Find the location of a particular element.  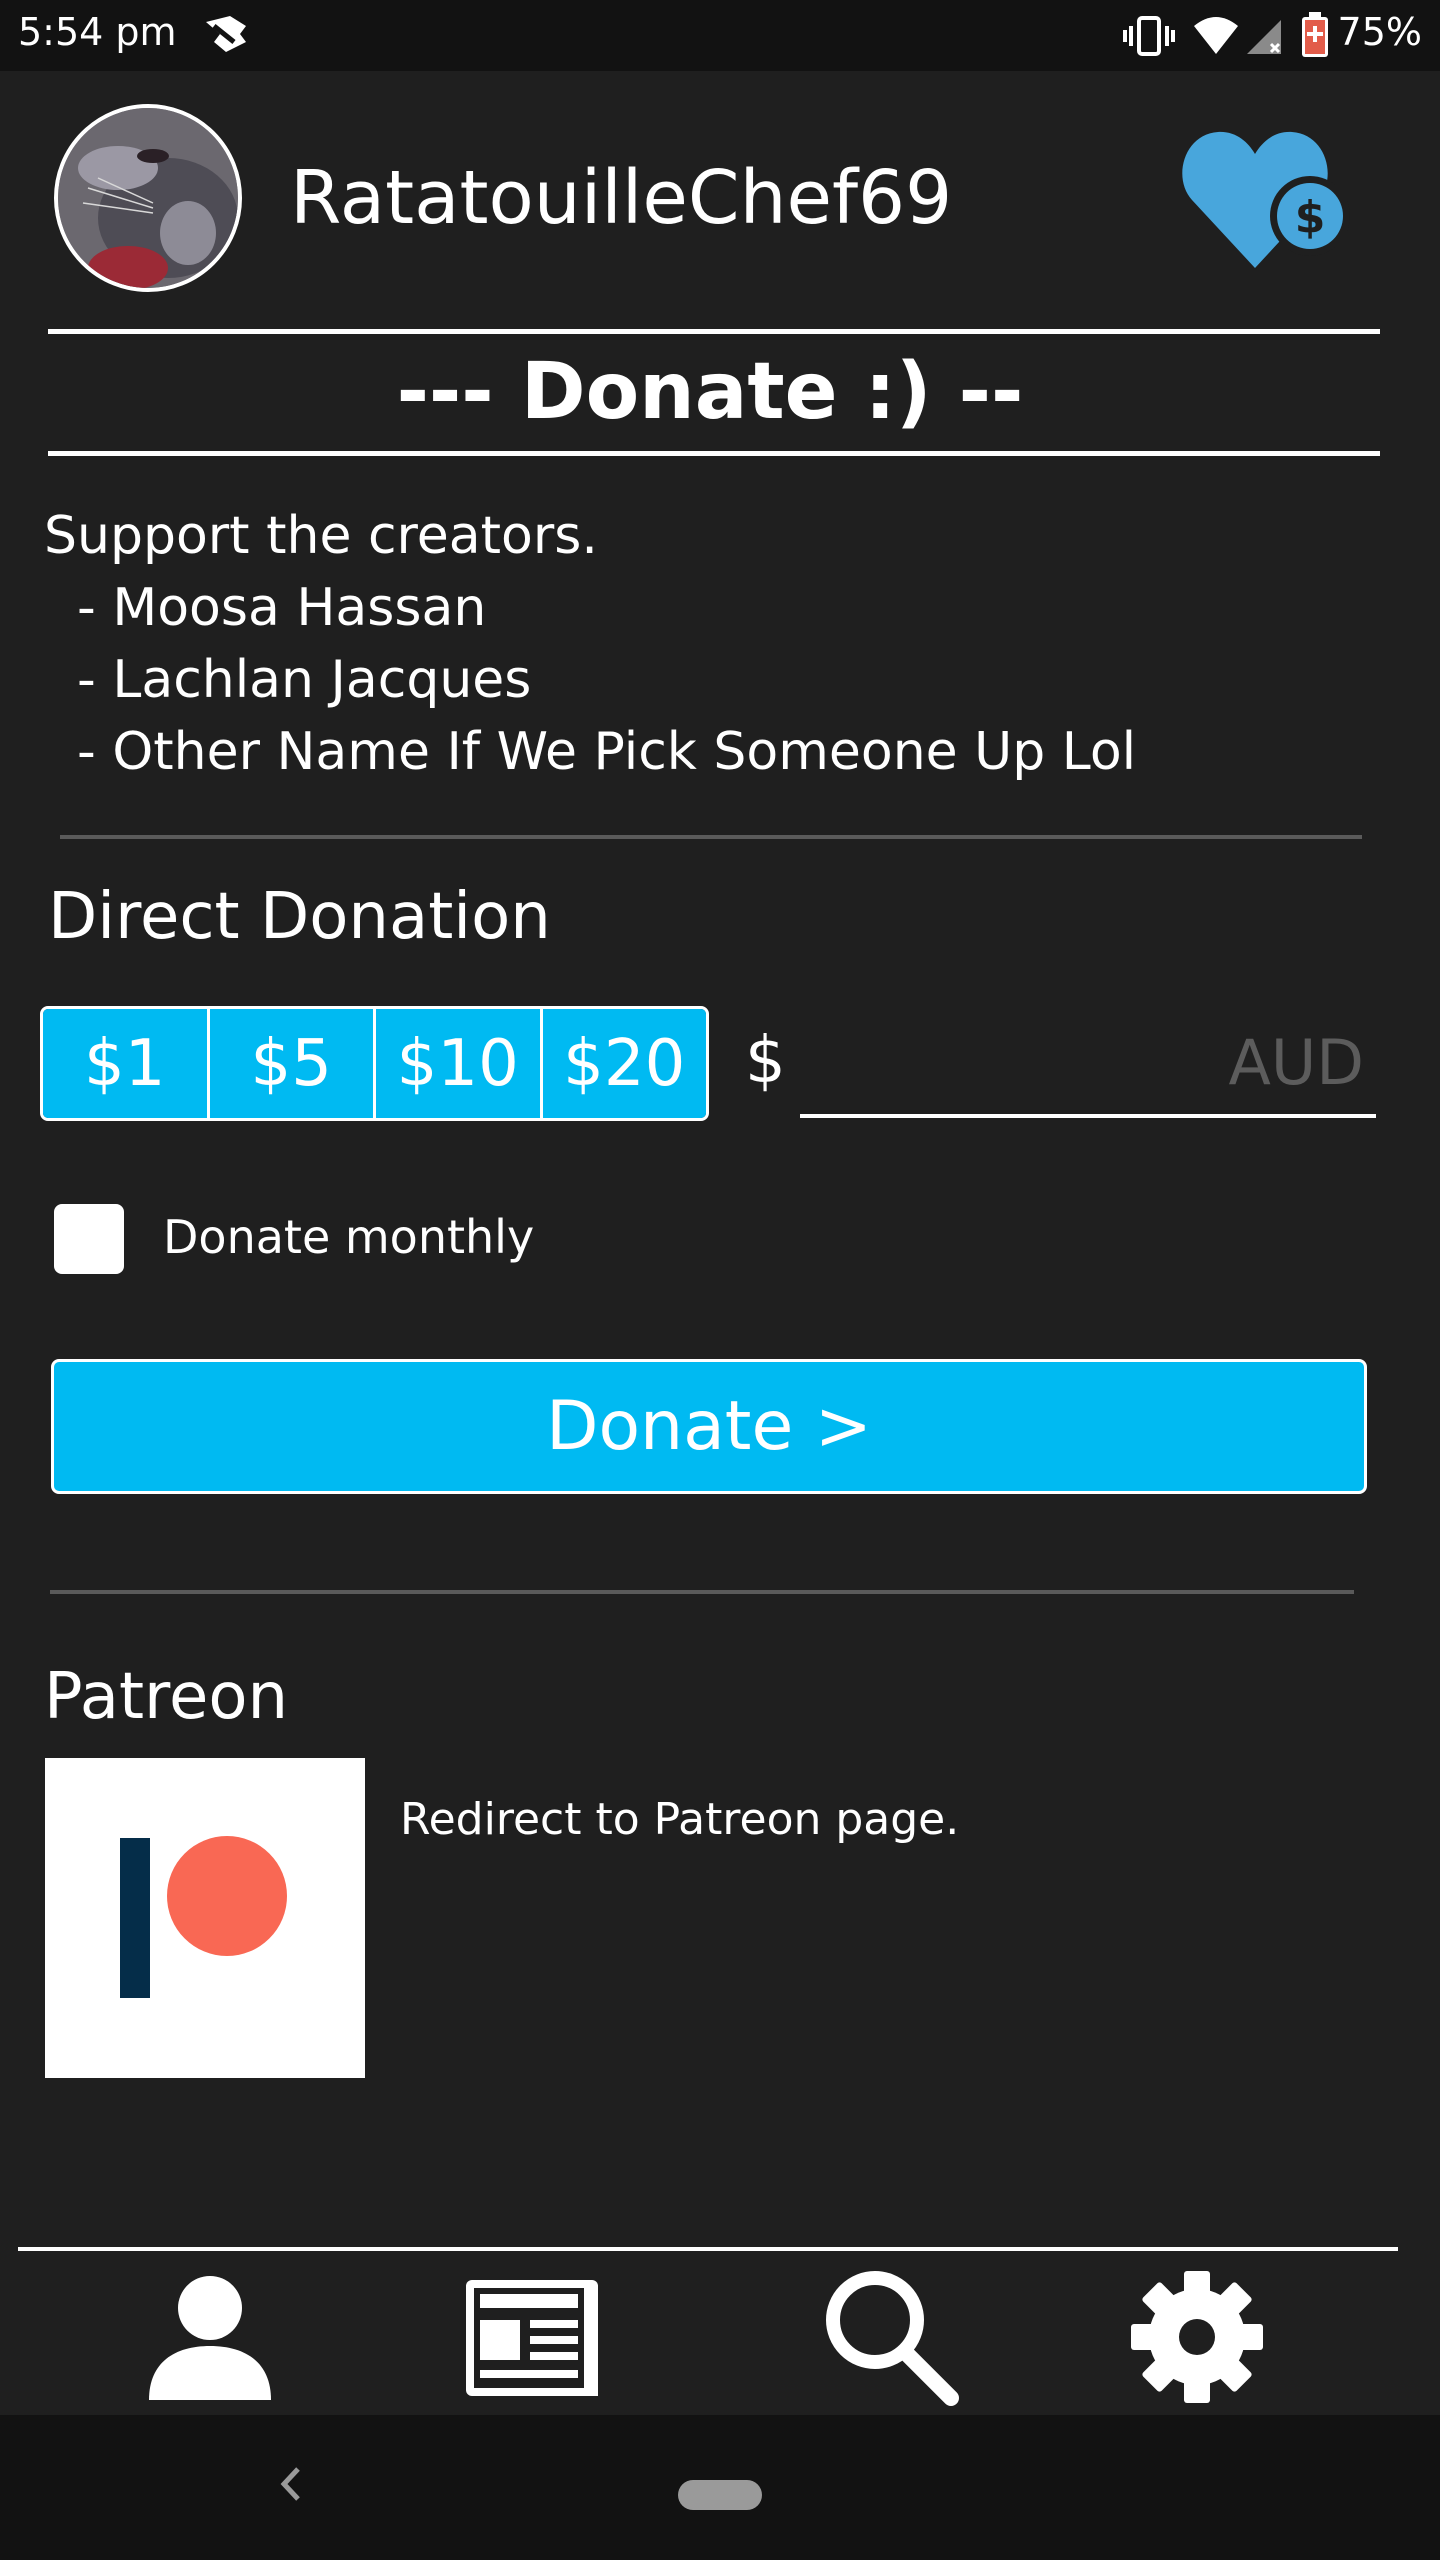

back-chevron-icon is located at coordinates (291, 2486).